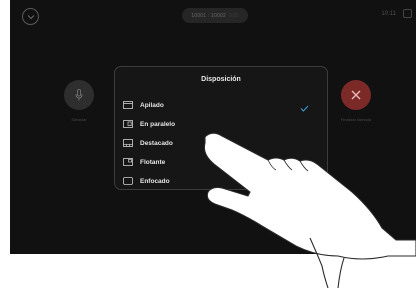  What do you see at coordinates (152, 105) in the screenshot?
I see `option-label: Apilado` at bounding box center [152, 105].